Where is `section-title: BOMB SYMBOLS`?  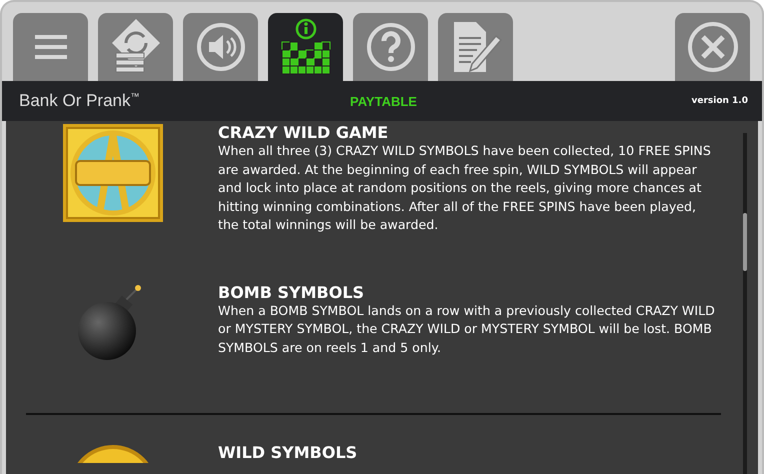 section-title: BOMB SYMBOLS is located at coordinates (292, 292).